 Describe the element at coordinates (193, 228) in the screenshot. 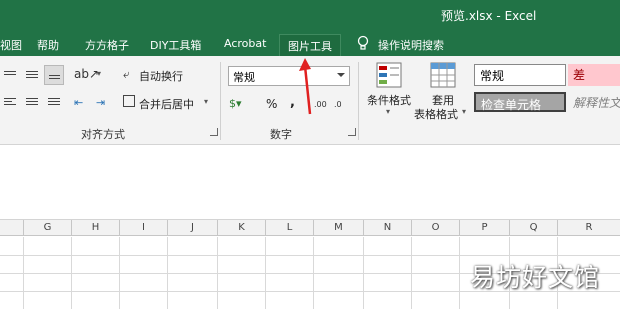

I see `column-header-J: J` at that location.